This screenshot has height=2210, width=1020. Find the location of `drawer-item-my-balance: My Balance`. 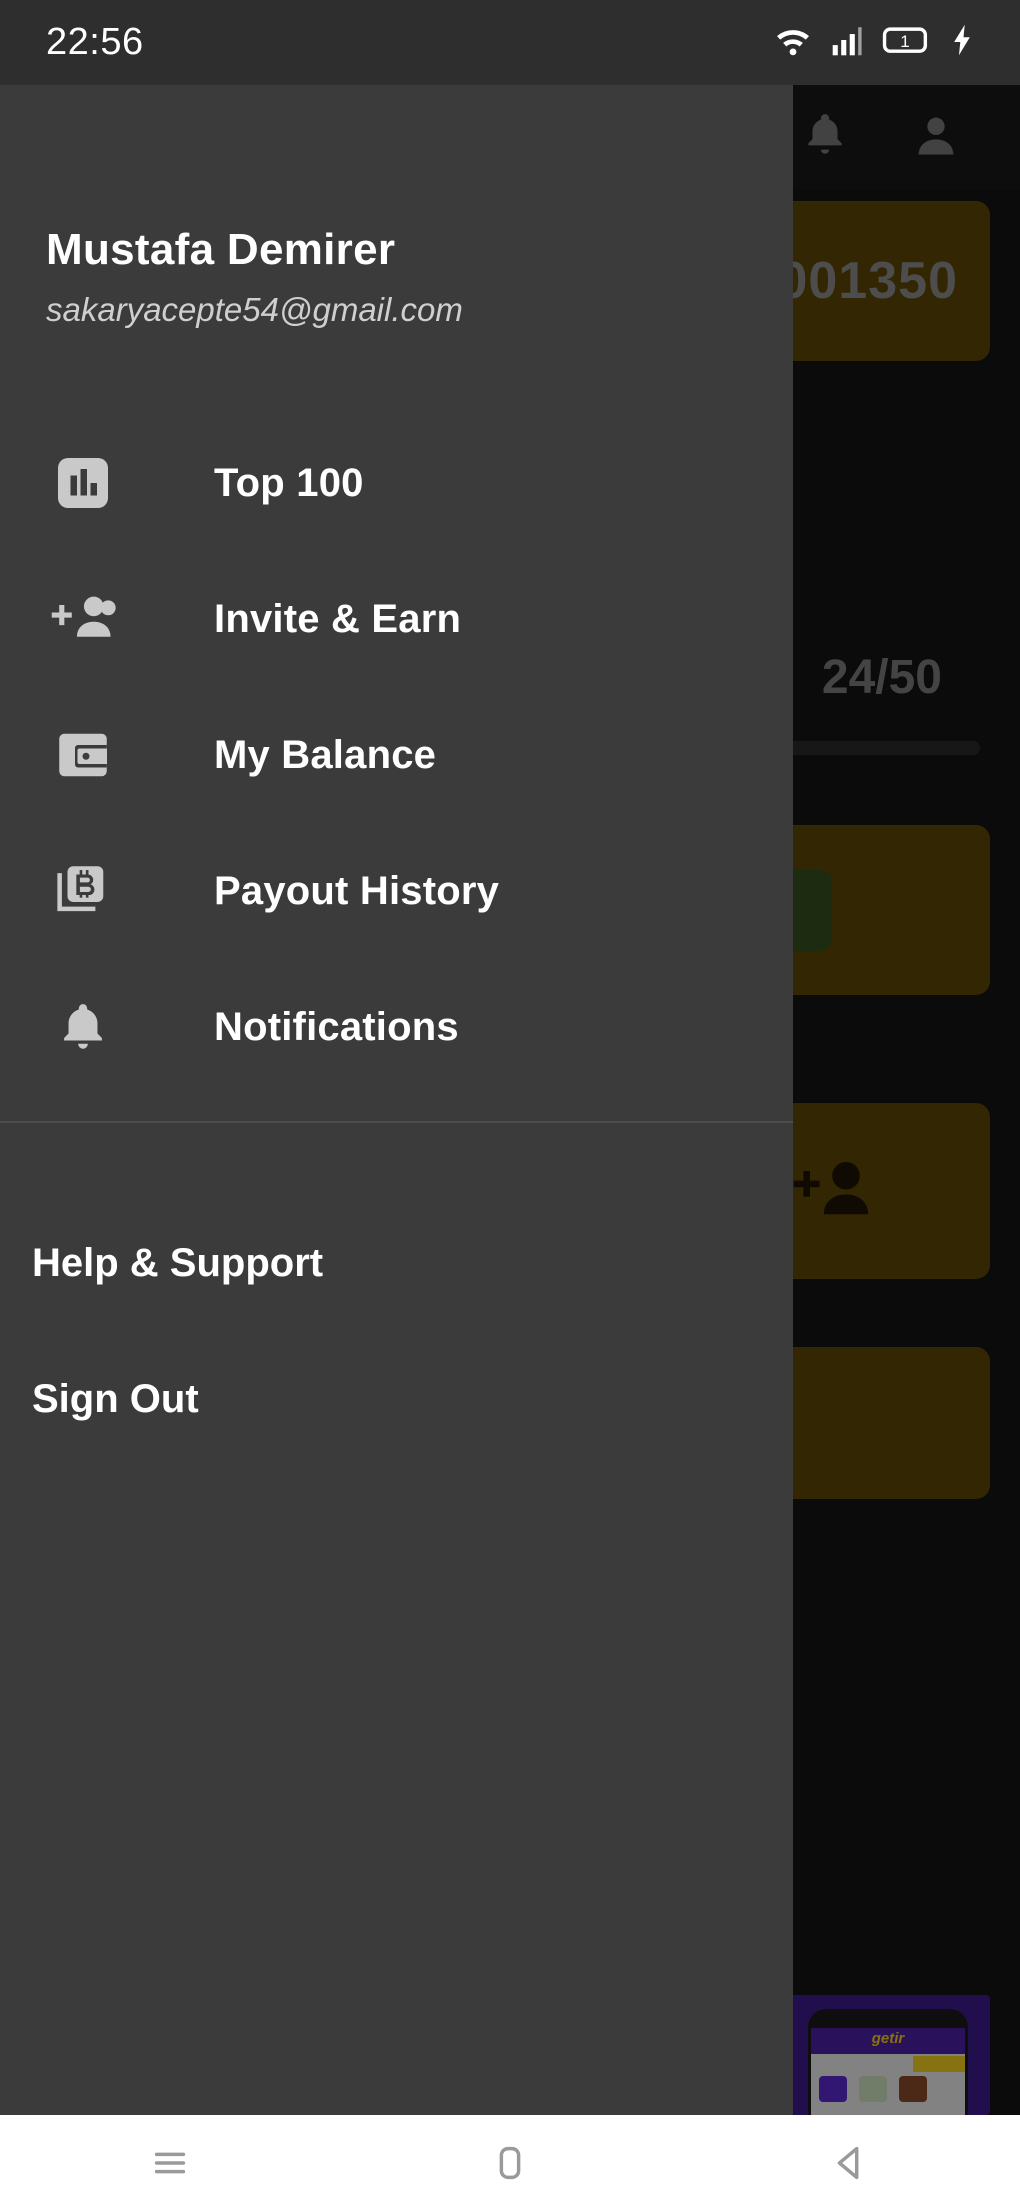

drawer-item-my-balance: My Balance is located at coordinates (396, 755).